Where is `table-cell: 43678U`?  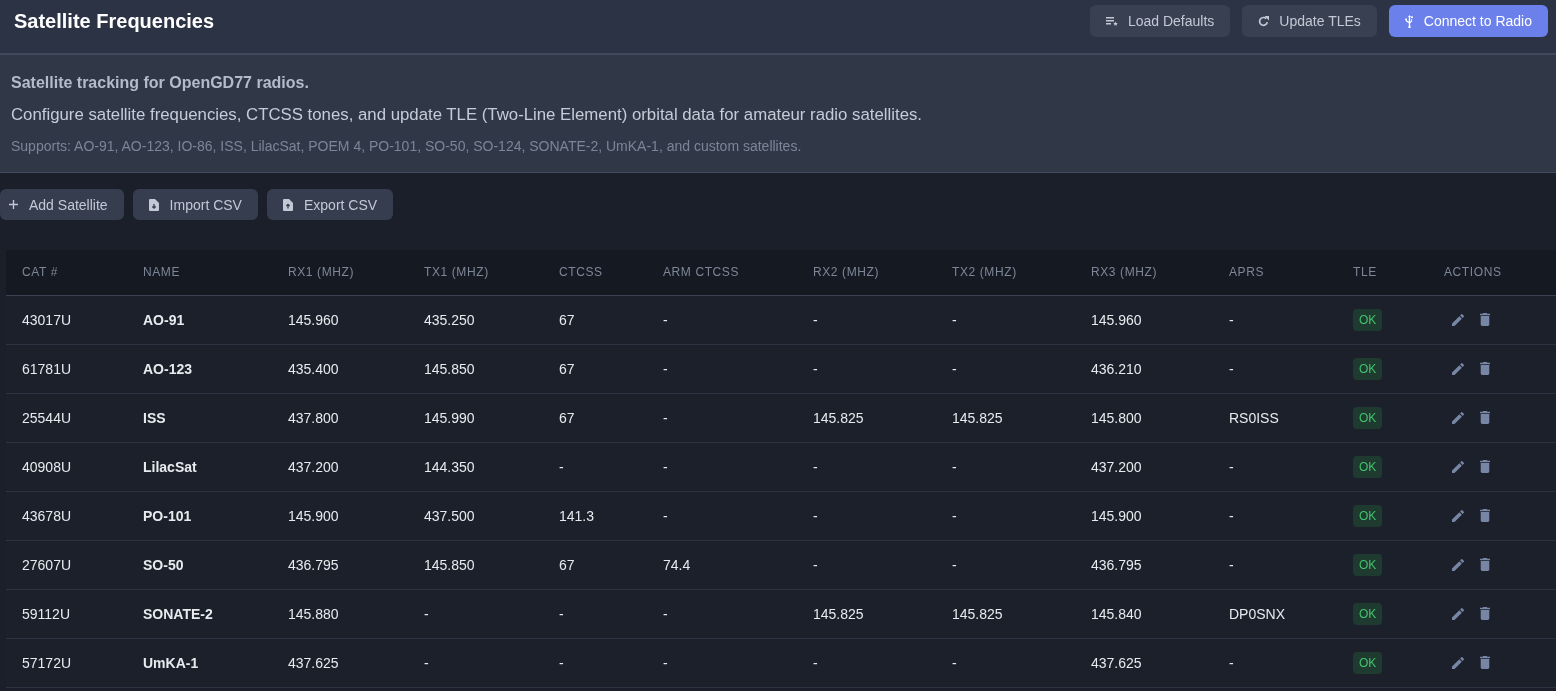 table-cell: 43678U is located at coordinates (66, 515).